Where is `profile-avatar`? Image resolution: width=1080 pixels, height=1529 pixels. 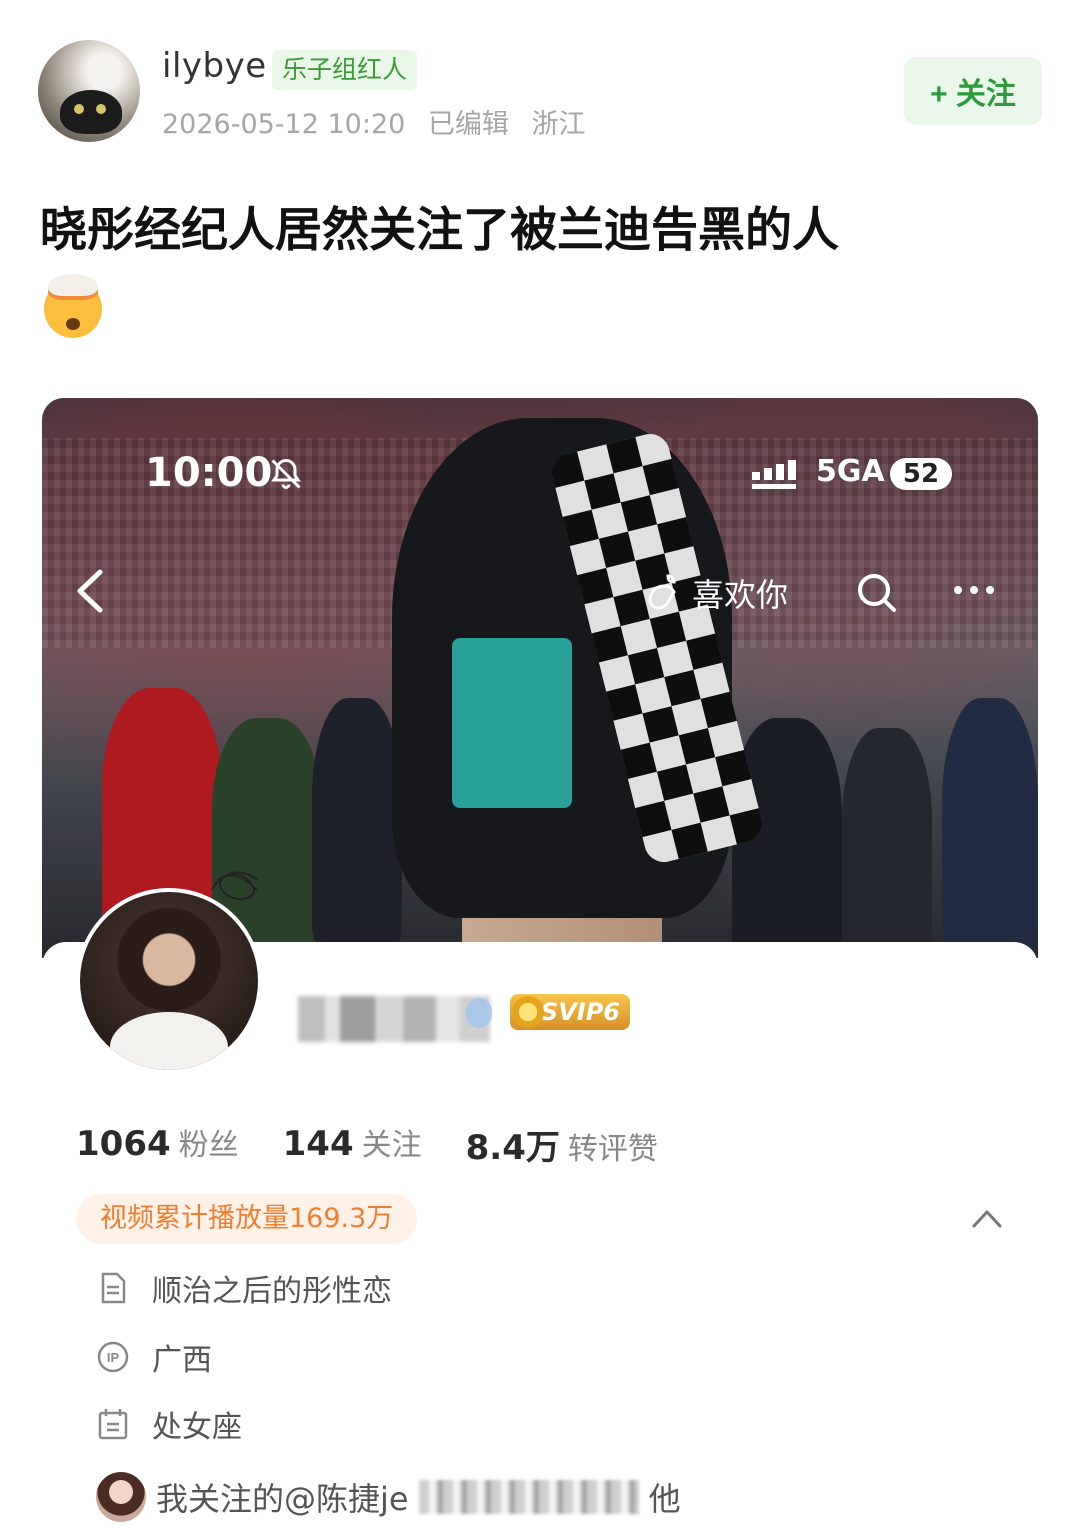 profile-avatar is located at coordinates (169, 981).